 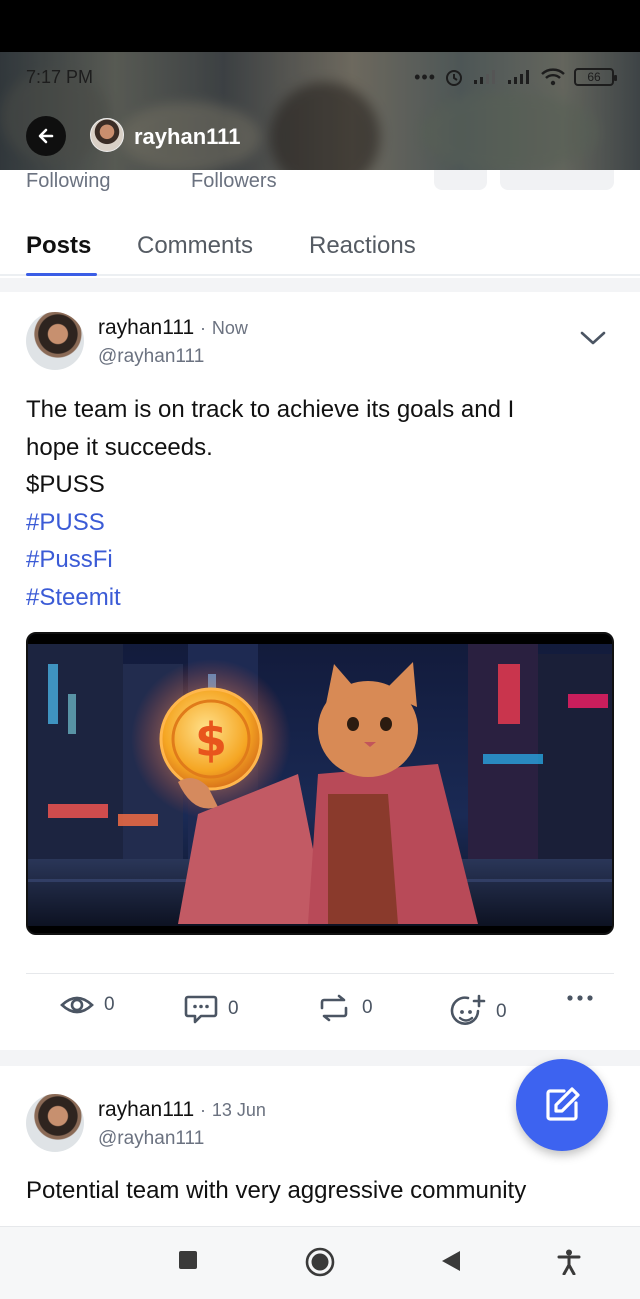 I want to click on reaction-button: 0, so click(x=478, y=1012).